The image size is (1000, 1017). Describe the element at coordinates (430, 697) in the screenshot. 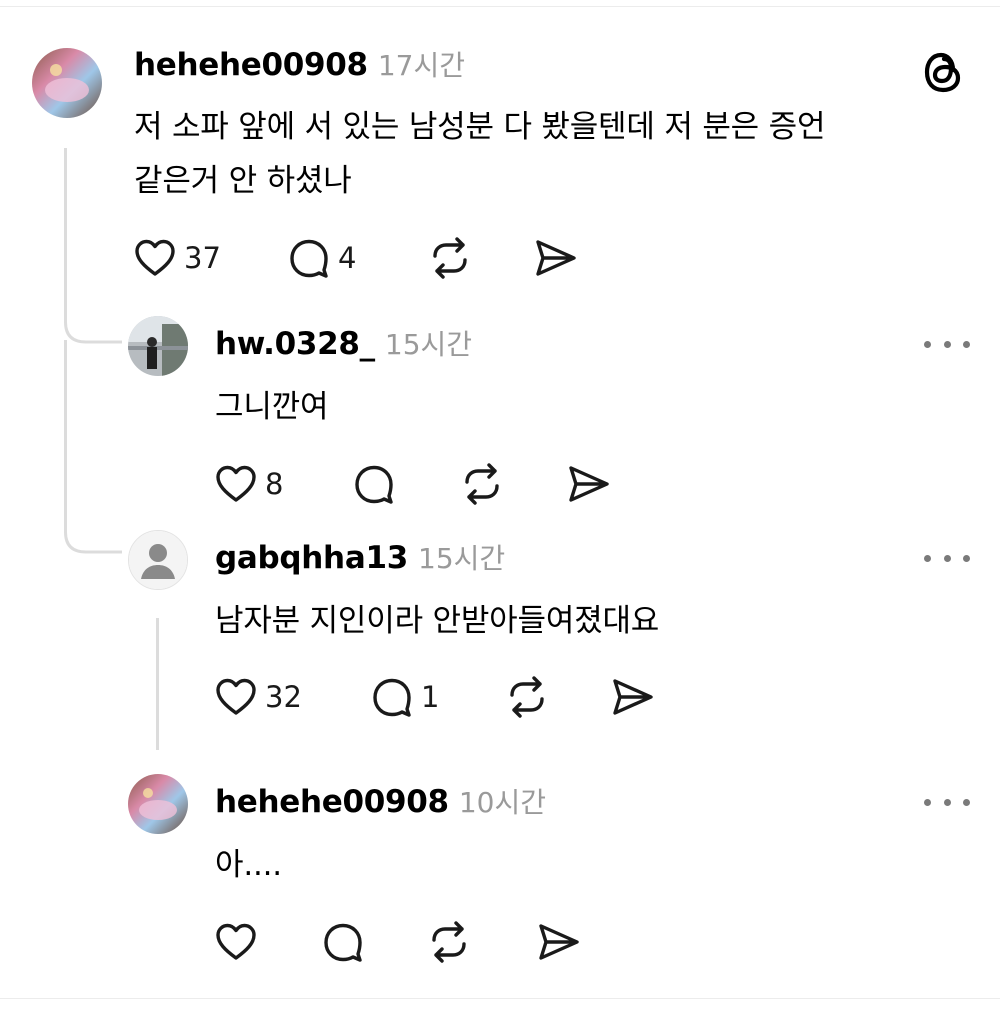

I see `reply-count: 1` at that location.